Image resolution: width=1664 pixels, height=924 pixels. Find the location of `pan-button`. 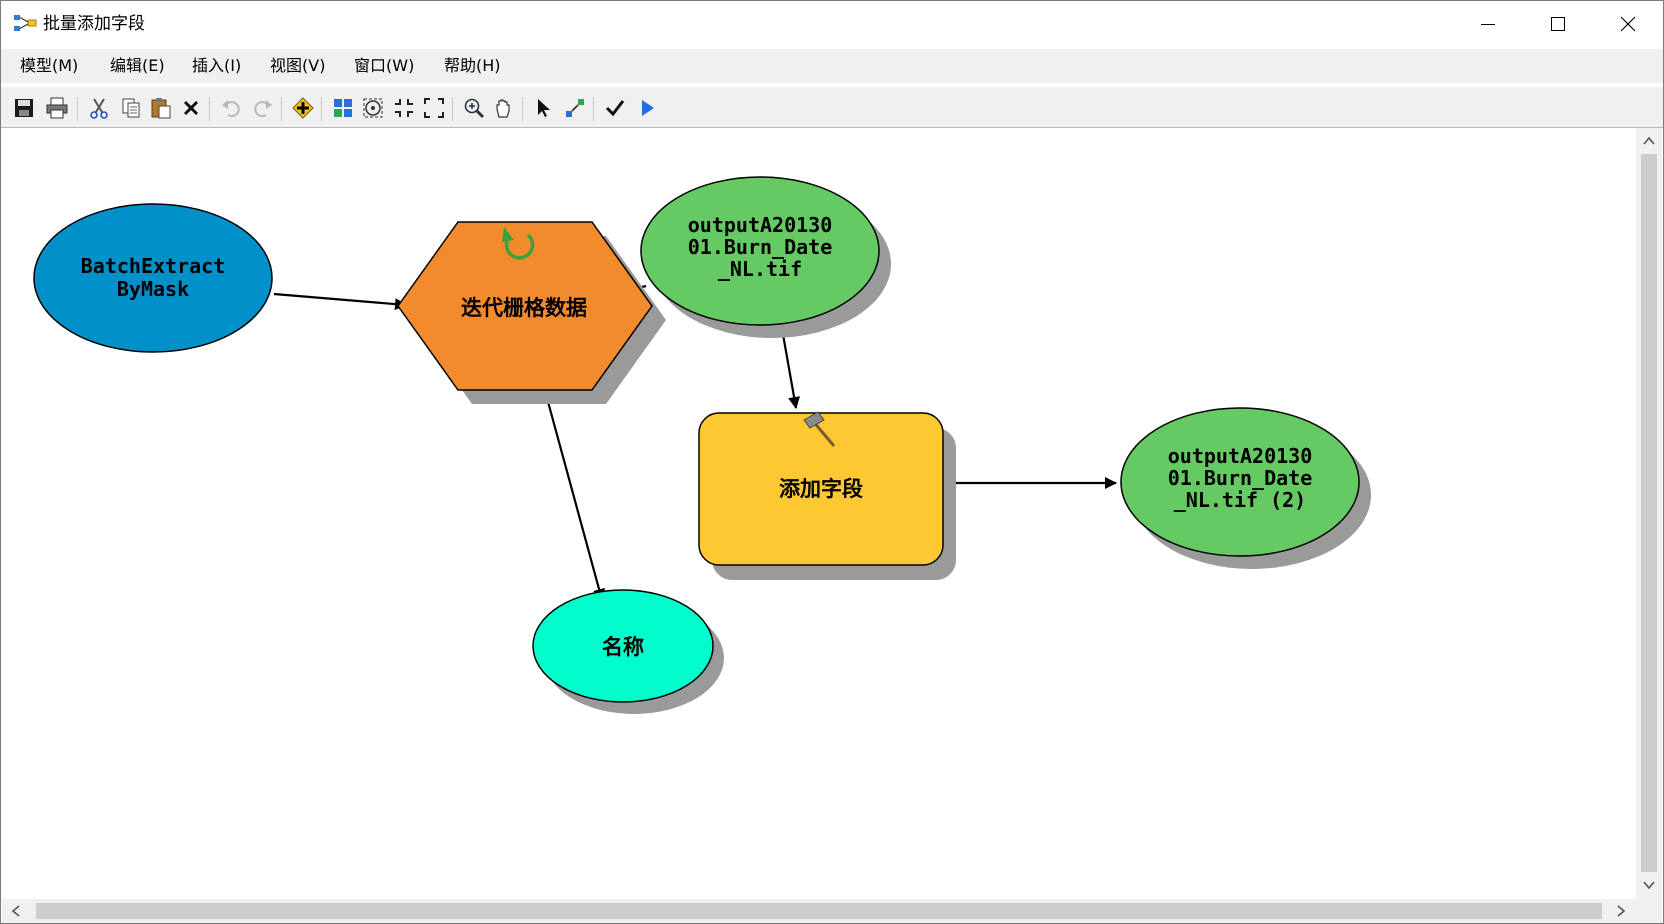

pan-button is located at coordinates (504, 108).